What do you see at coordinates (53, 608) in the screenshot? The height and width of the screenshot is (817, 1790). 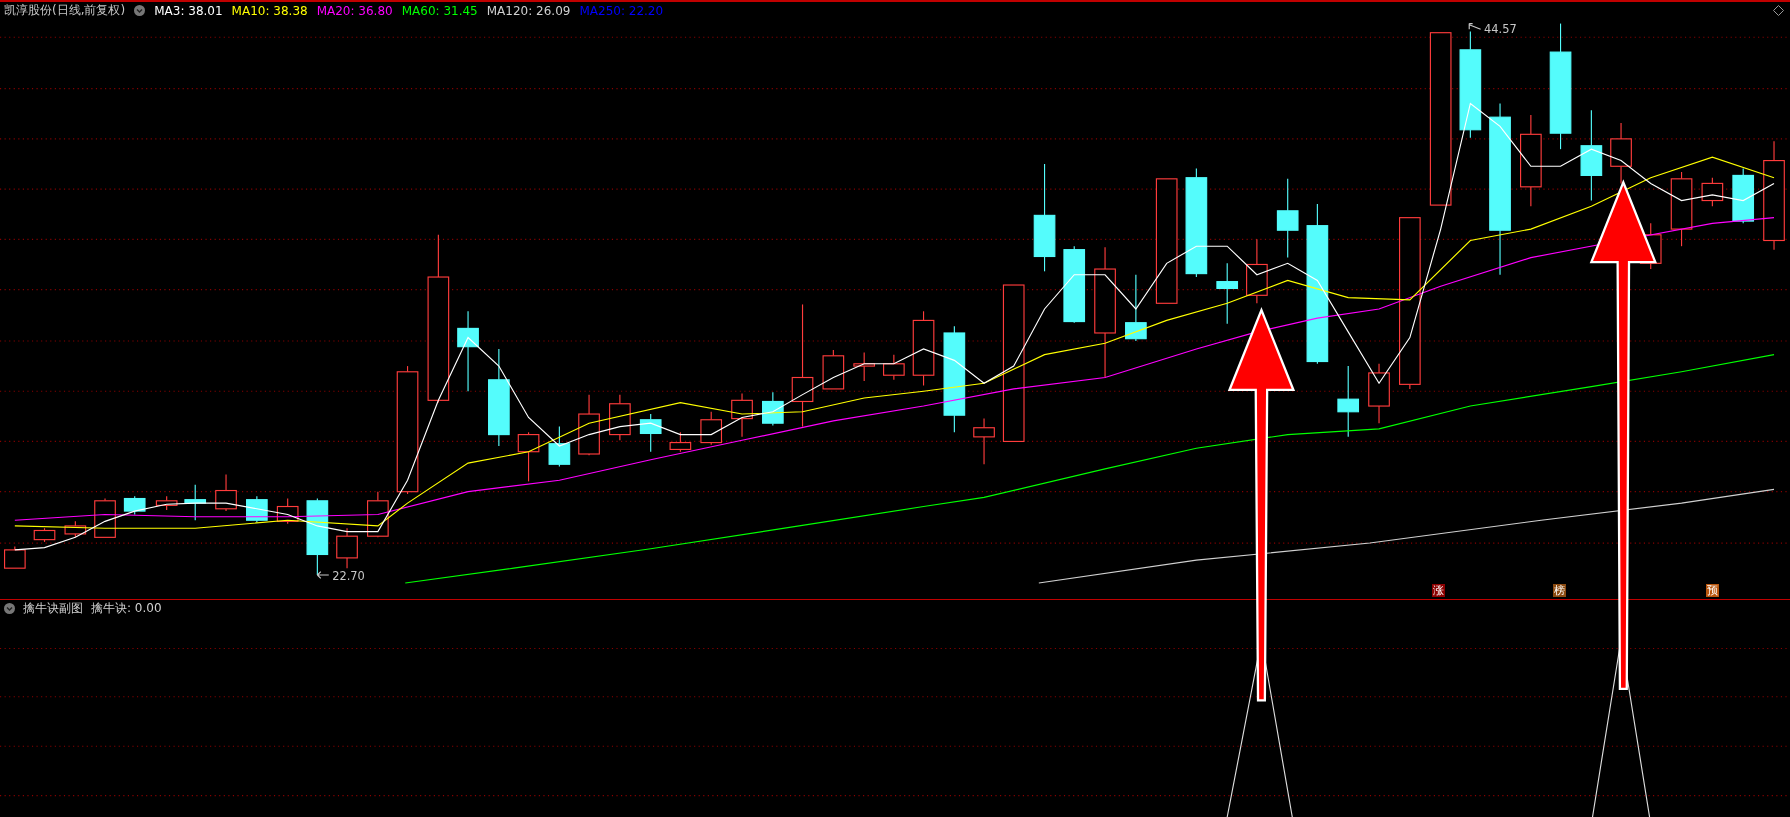 I see `indicator-title: 擒牛诀副图` at bounding box center [53, 608].